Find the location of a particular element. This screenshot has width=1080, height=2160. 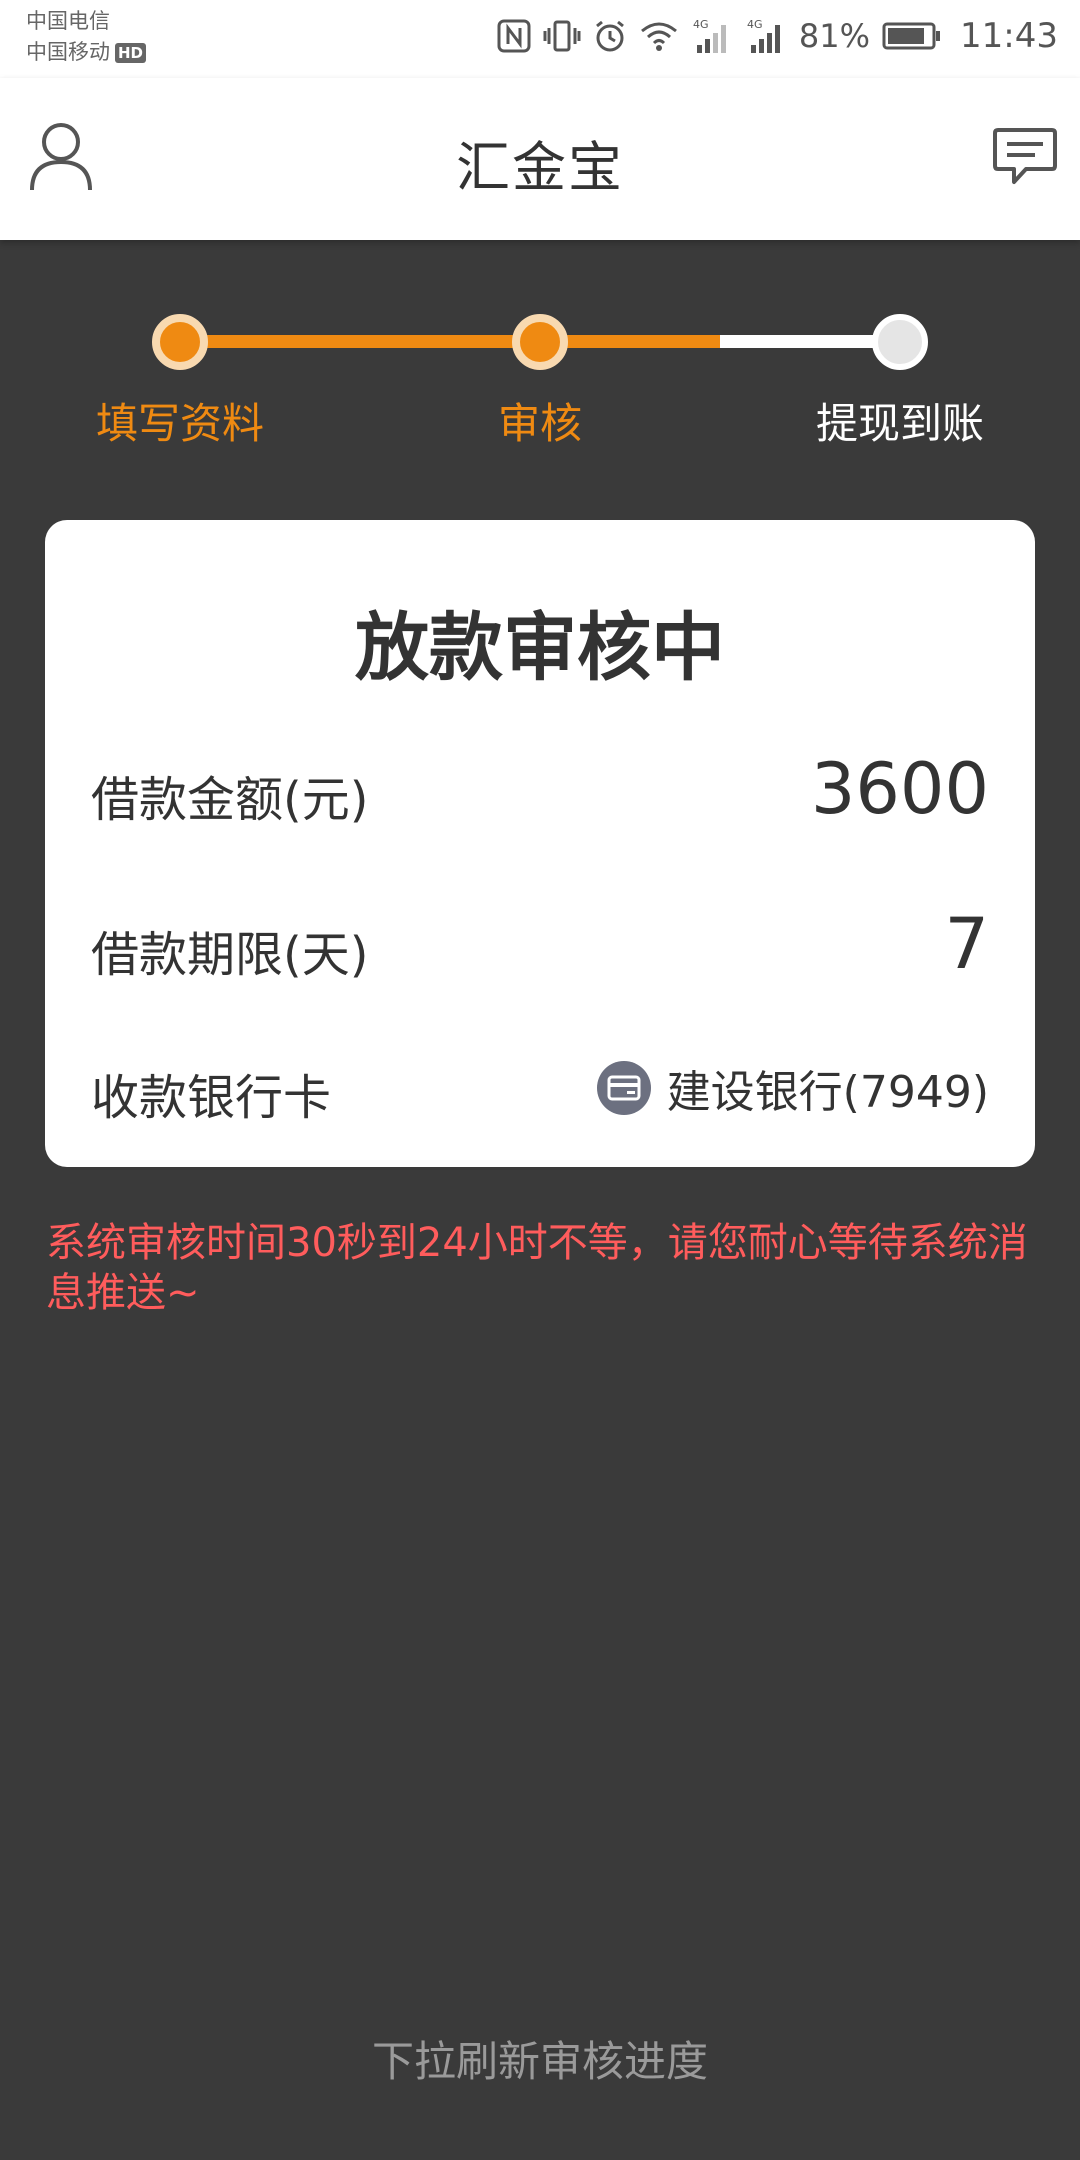

bank-card-value: 建设银行(7949) is located at coordinates (792, 1088).